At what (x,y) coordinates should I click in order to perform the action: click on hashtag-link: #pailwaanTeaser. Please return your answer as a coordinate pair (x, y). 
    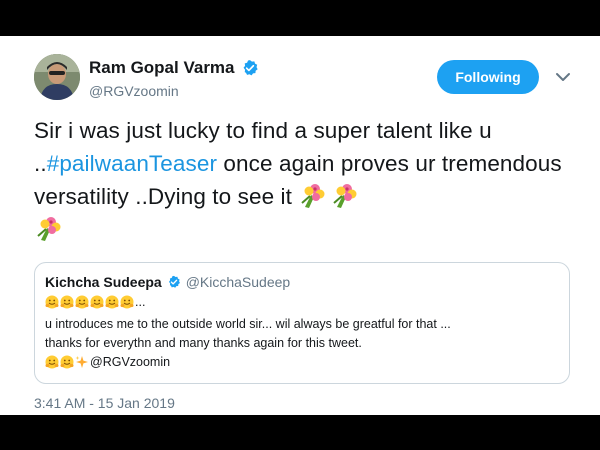
    Looking at the image, I should click on (132, 163).